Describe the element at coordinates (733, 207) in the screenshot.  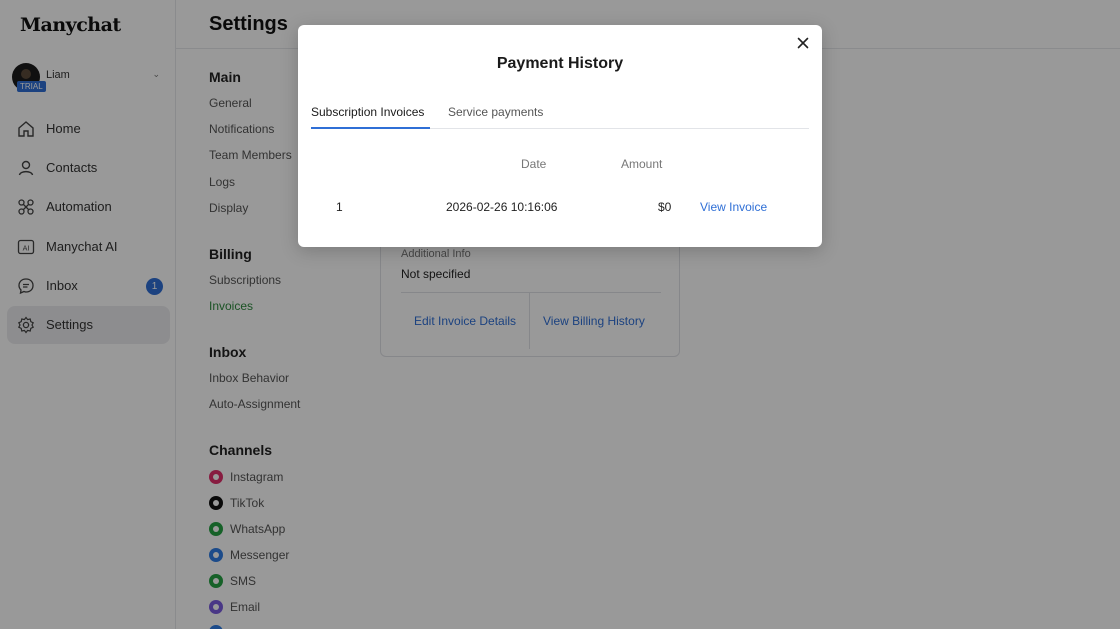
I see `view-invoice-link: View Invoice` at that location.